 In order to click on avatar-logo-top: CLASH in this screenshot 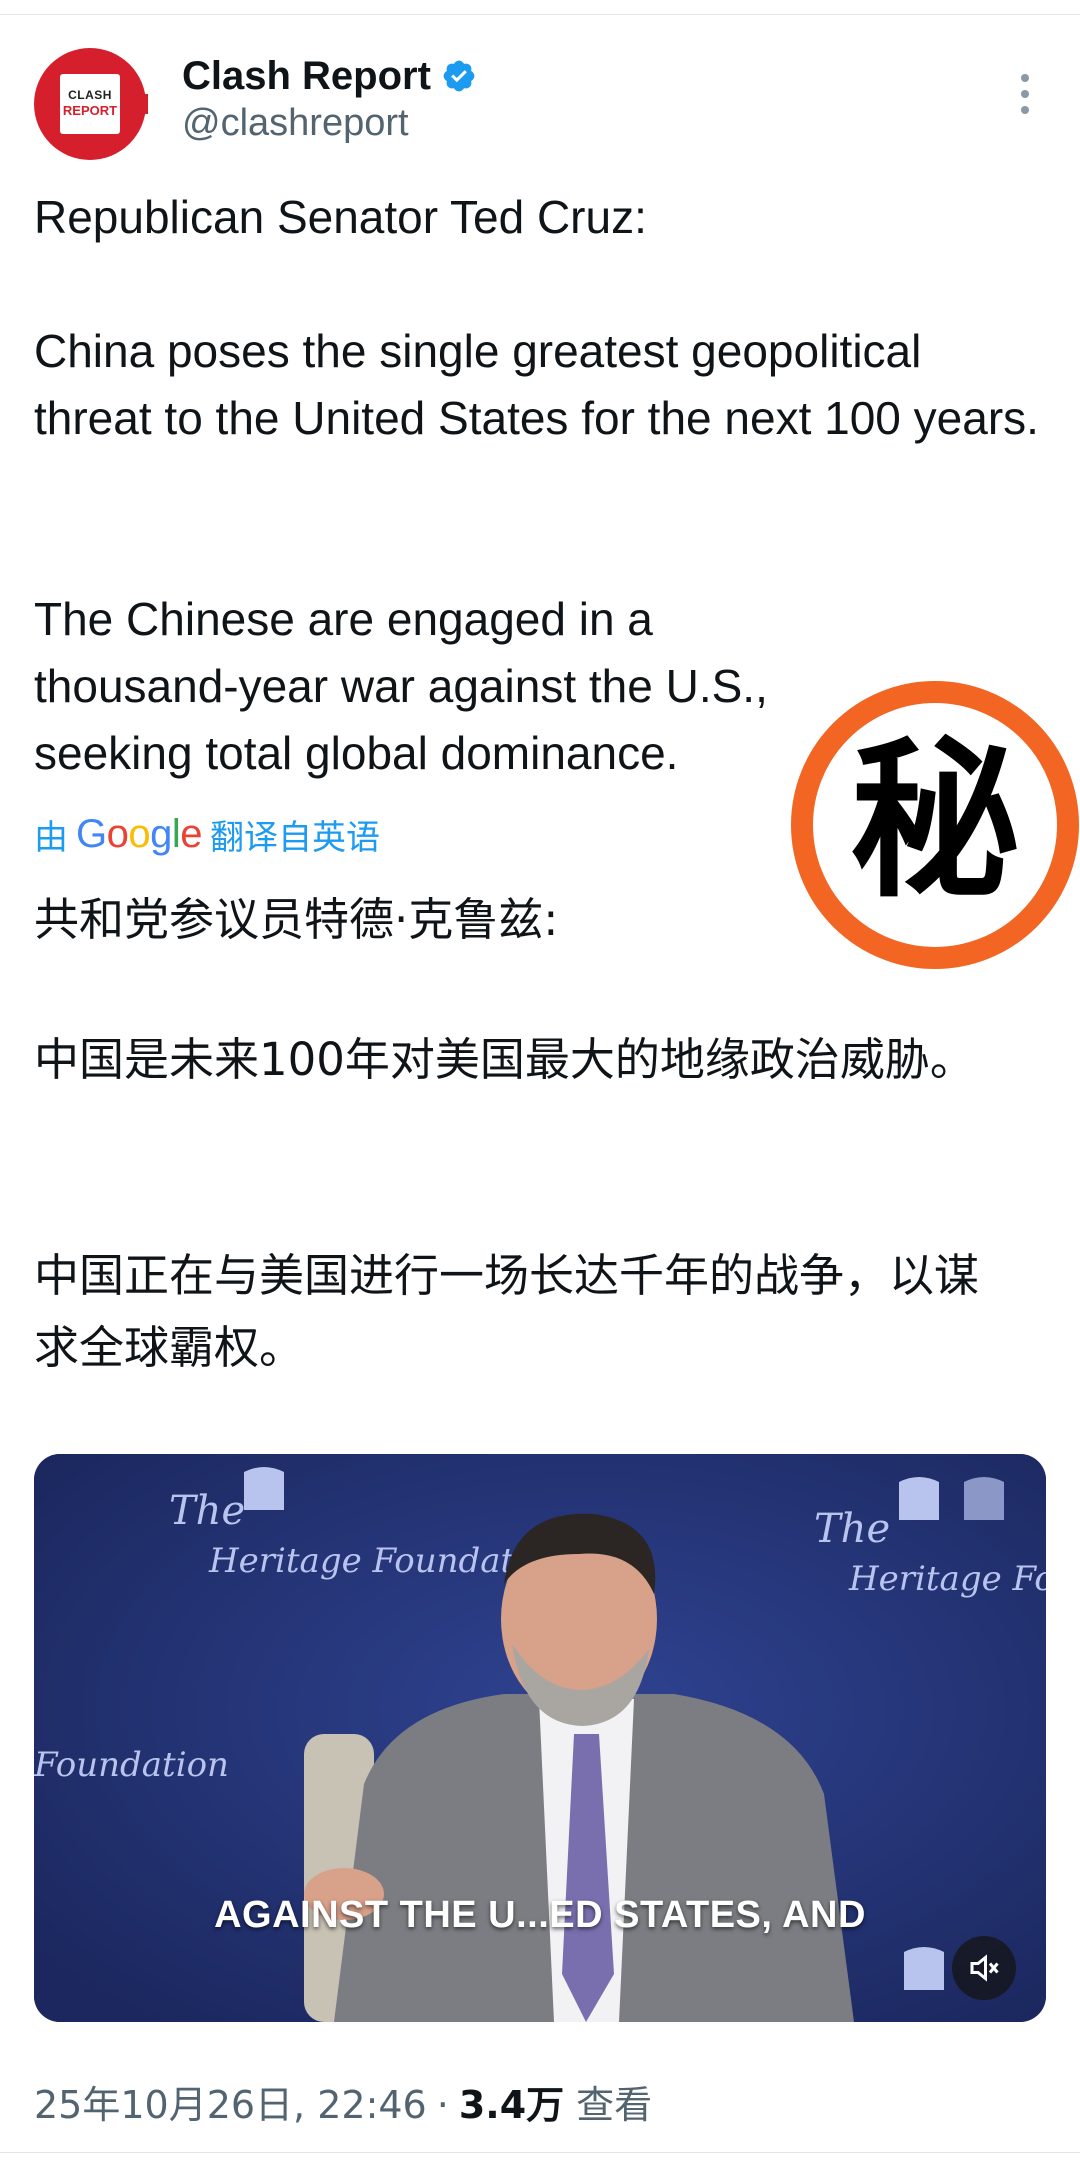, I will do `click(90, 95)`.